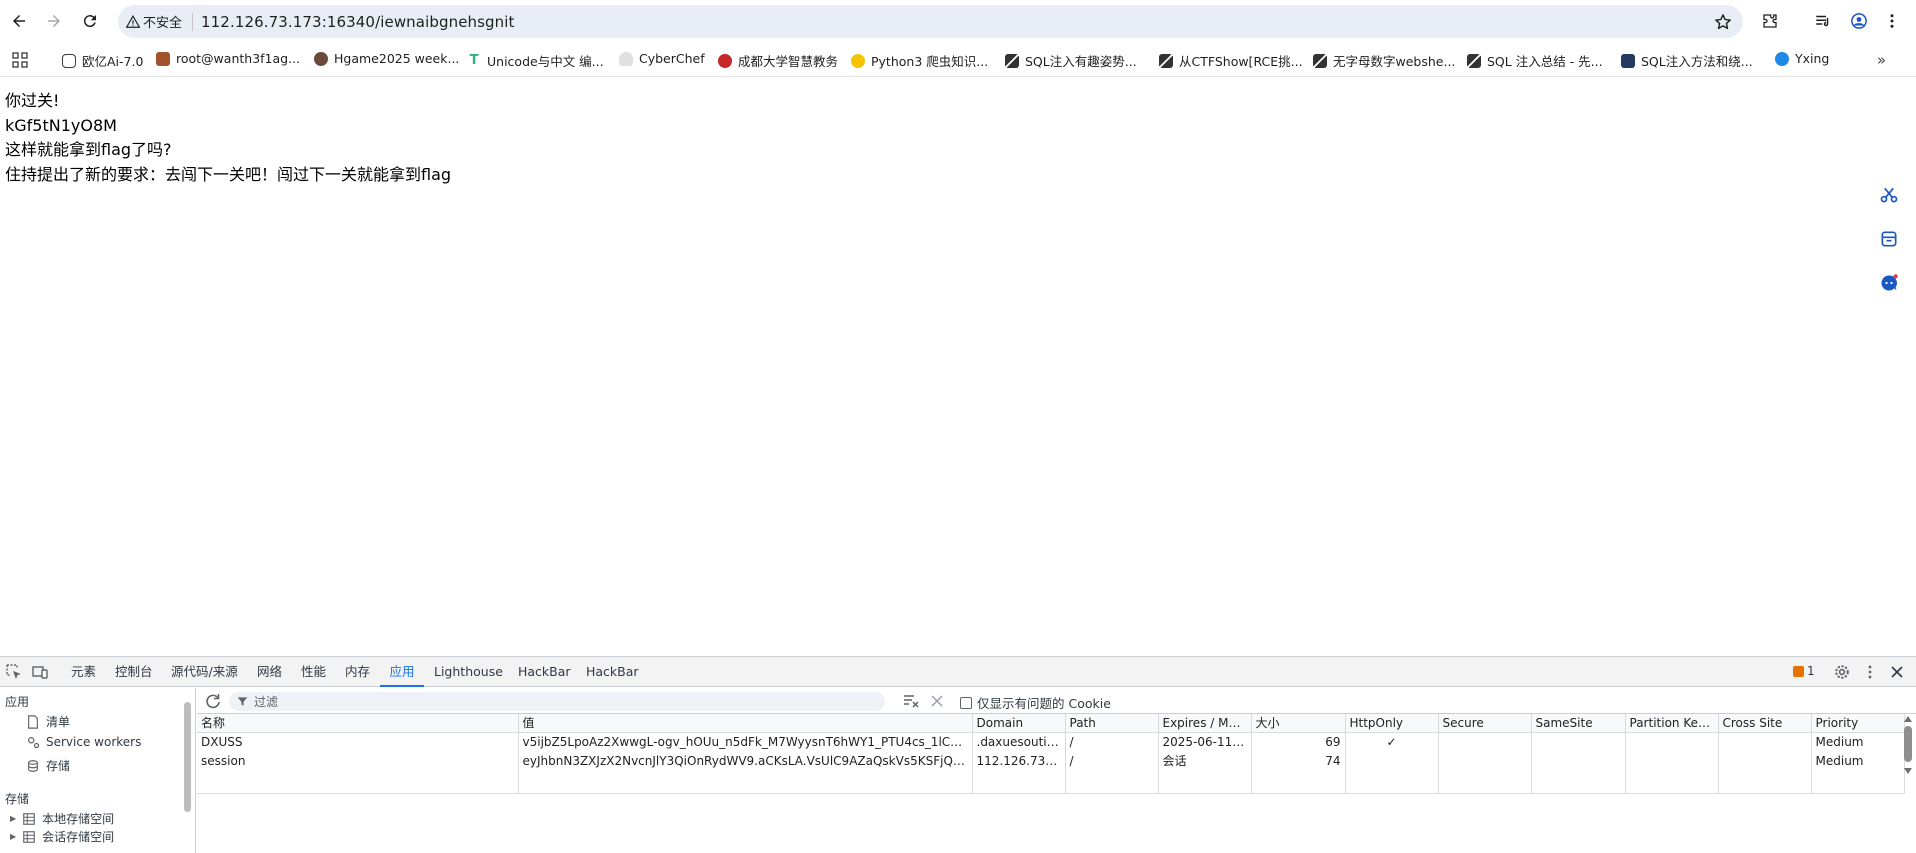 The image size is (1916, 853). I want to click on devtools-tab: 内存, so click(357, 672).